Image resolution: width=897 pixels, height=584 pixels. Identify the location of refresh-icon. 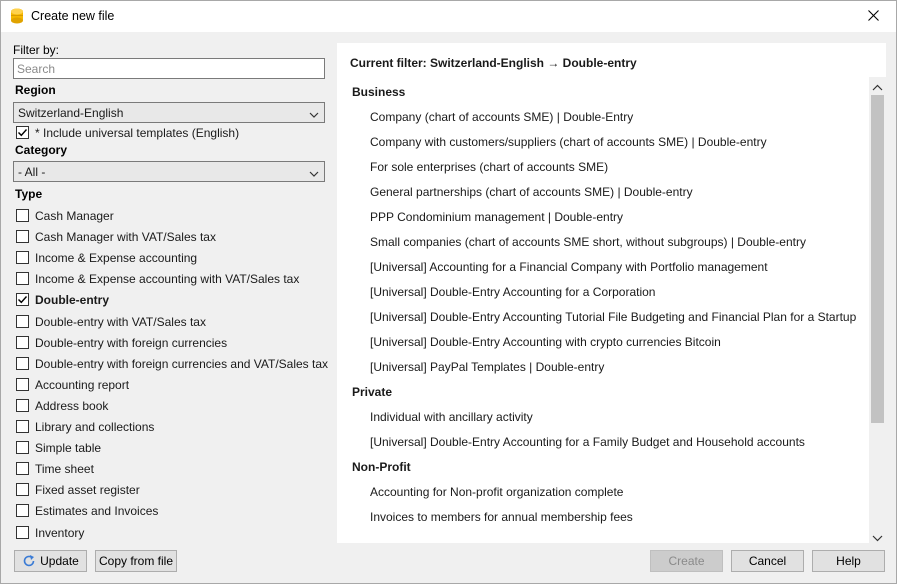
(29, 561).